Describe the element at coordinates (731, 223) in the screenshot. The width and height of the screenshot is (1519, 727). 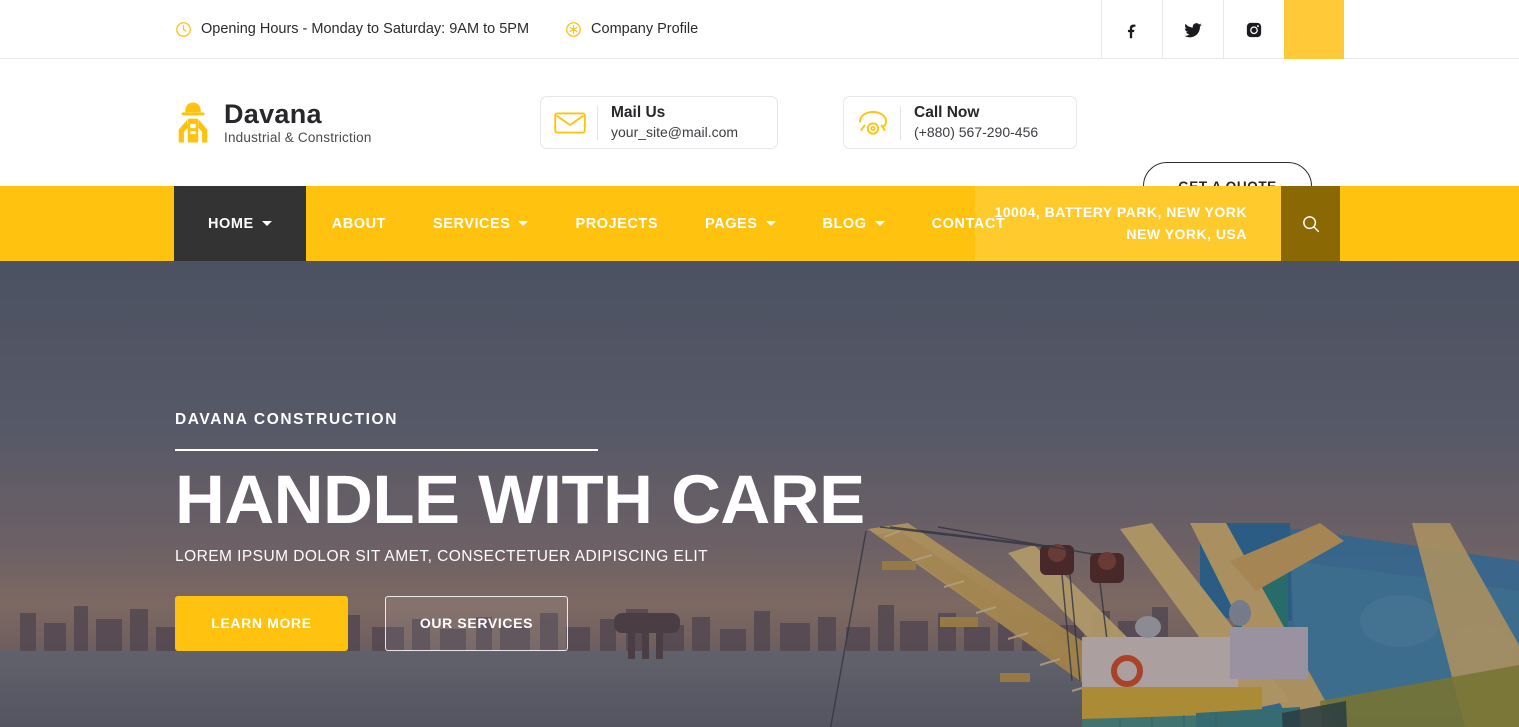
I see `nav-label: PAGES` at that location.